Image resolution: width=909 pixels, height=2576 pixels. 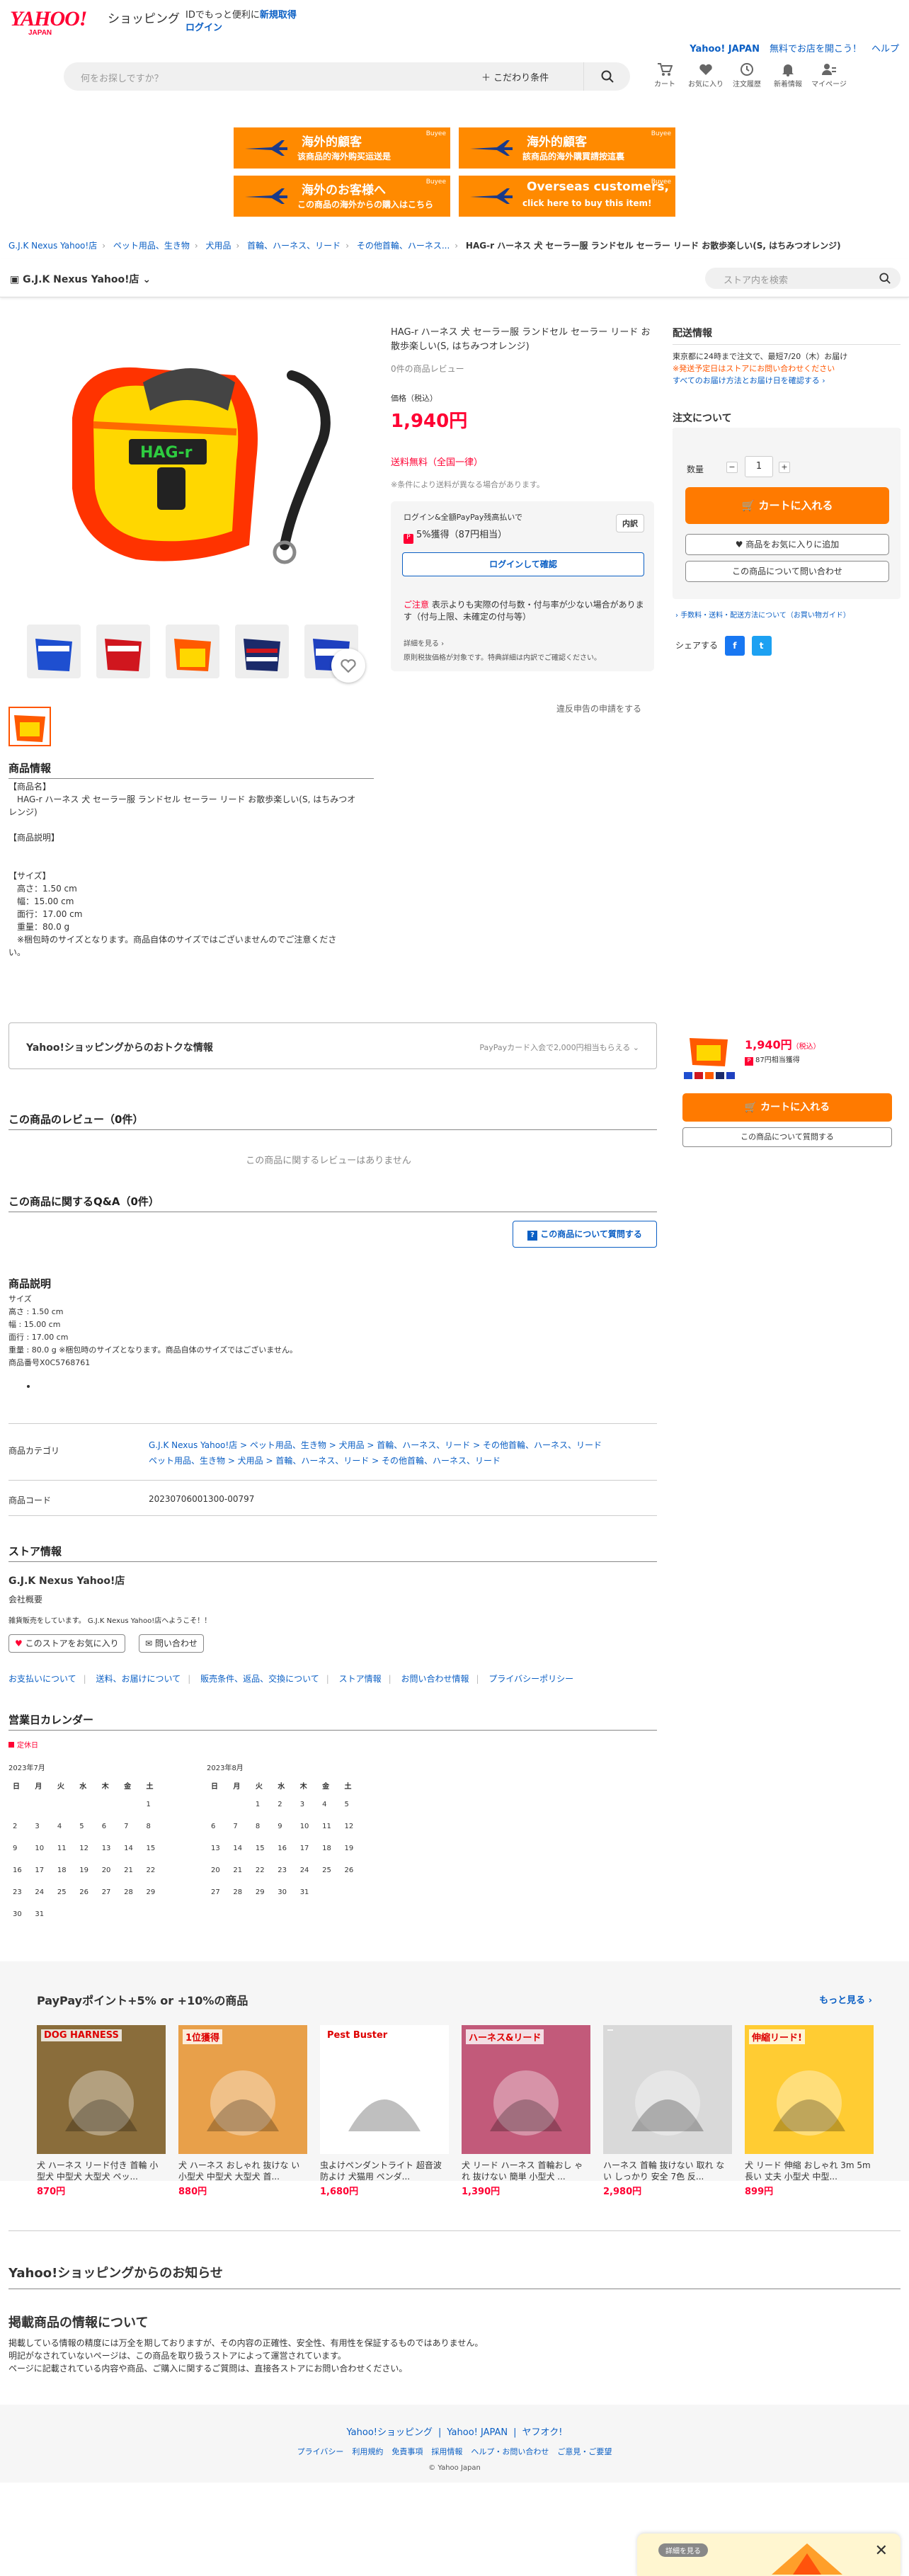 I want to click on breadcrumb-item: G.J.K Nexus Yahoo!店, so click(x=53, y=246).